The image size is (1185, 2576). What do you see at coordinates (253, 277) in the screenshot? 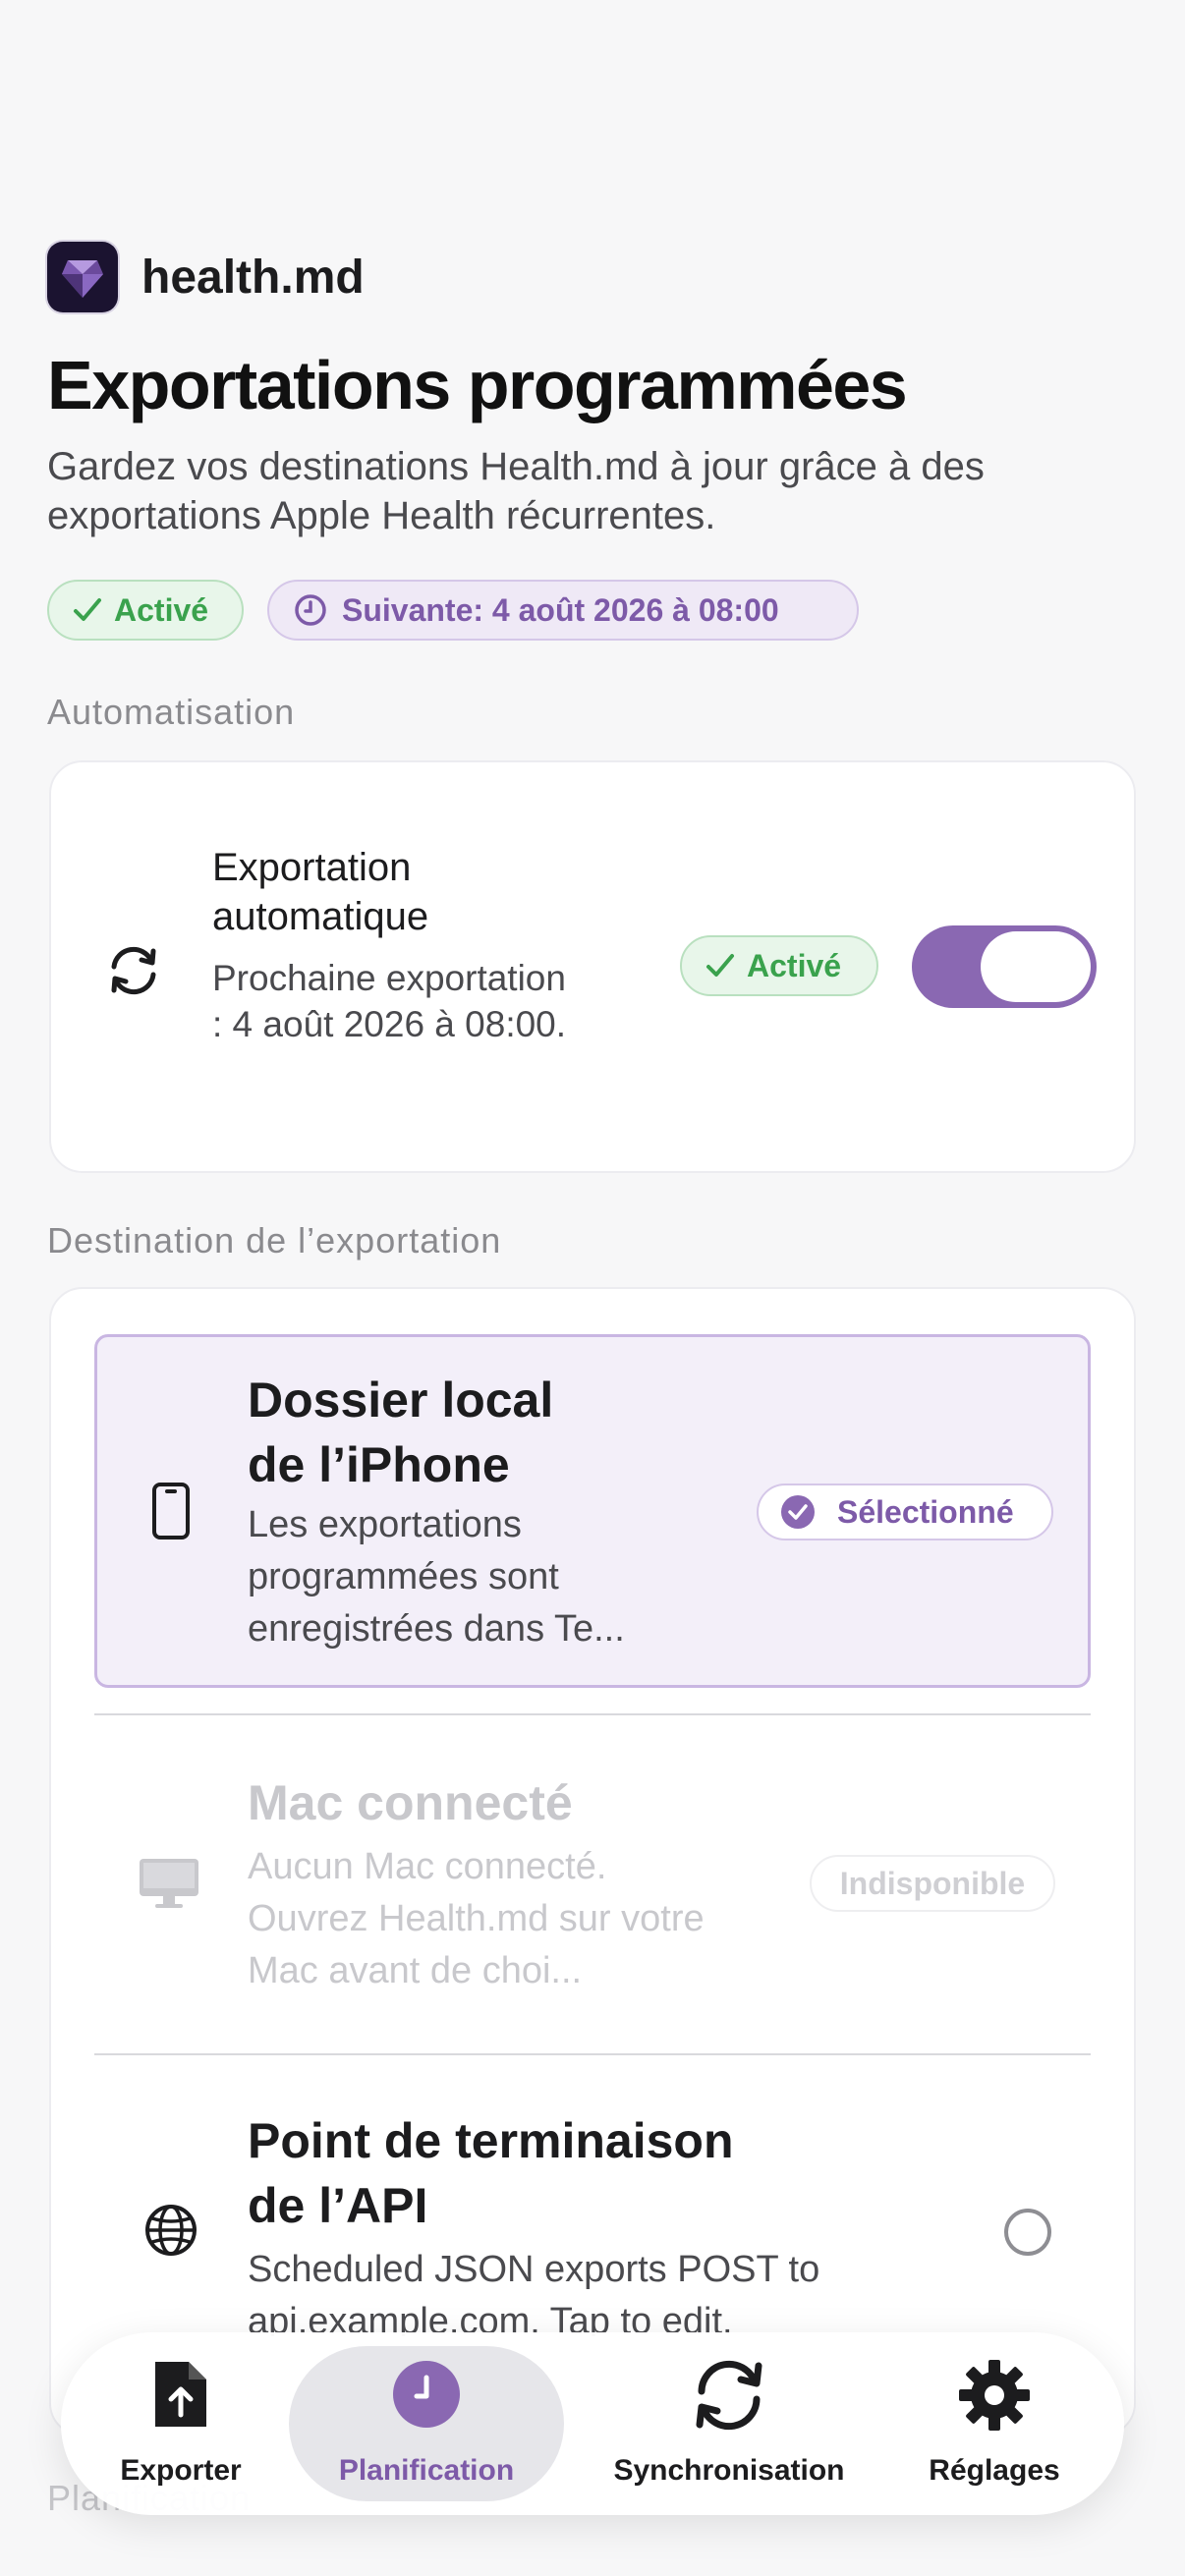
I see `app-name: health.md` at bounding box center [253, 277].